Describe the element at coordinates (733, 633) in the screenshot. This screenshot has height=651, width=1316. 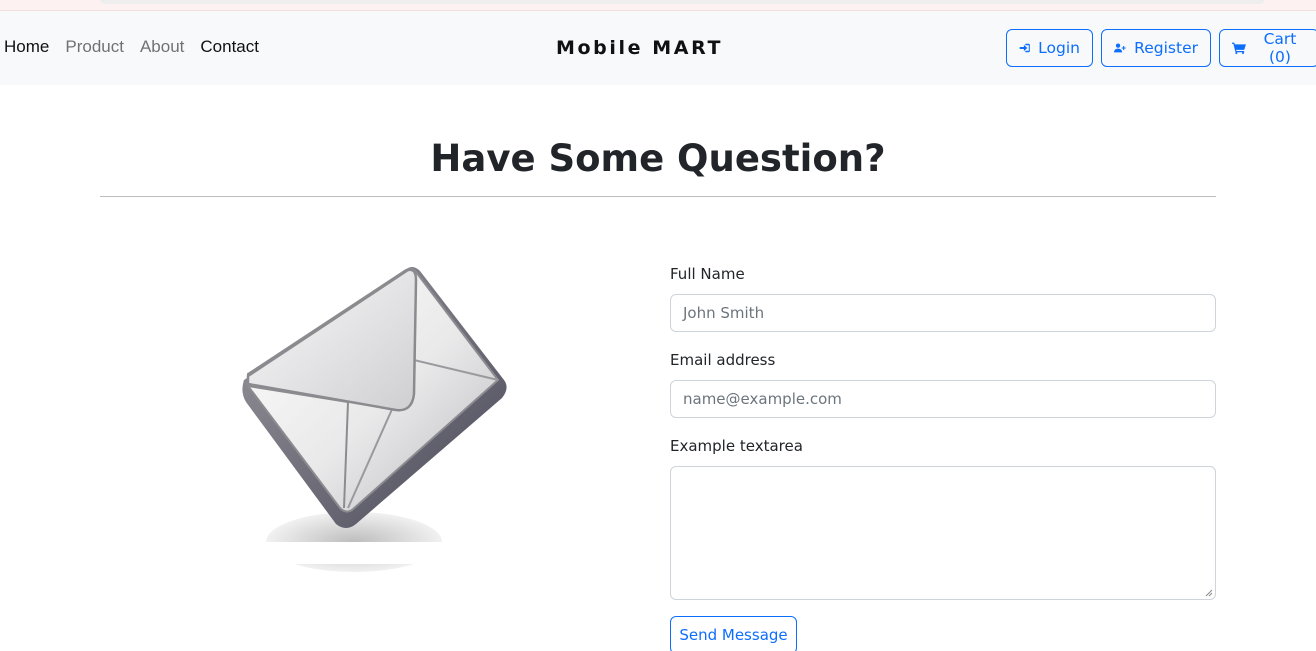
I see `send-message-button: Send Message` at that location.